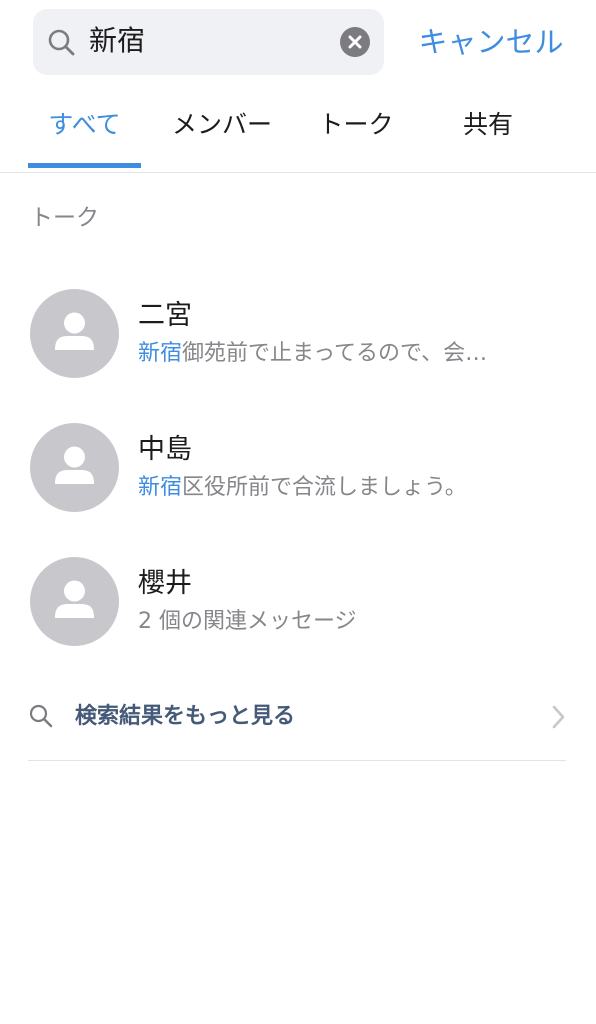 Image resolution: width=596 pixels, height=1024 pixels. I want to click on result-snippet: 新宿区役所前で合流しましょう。, so click(353, 488).